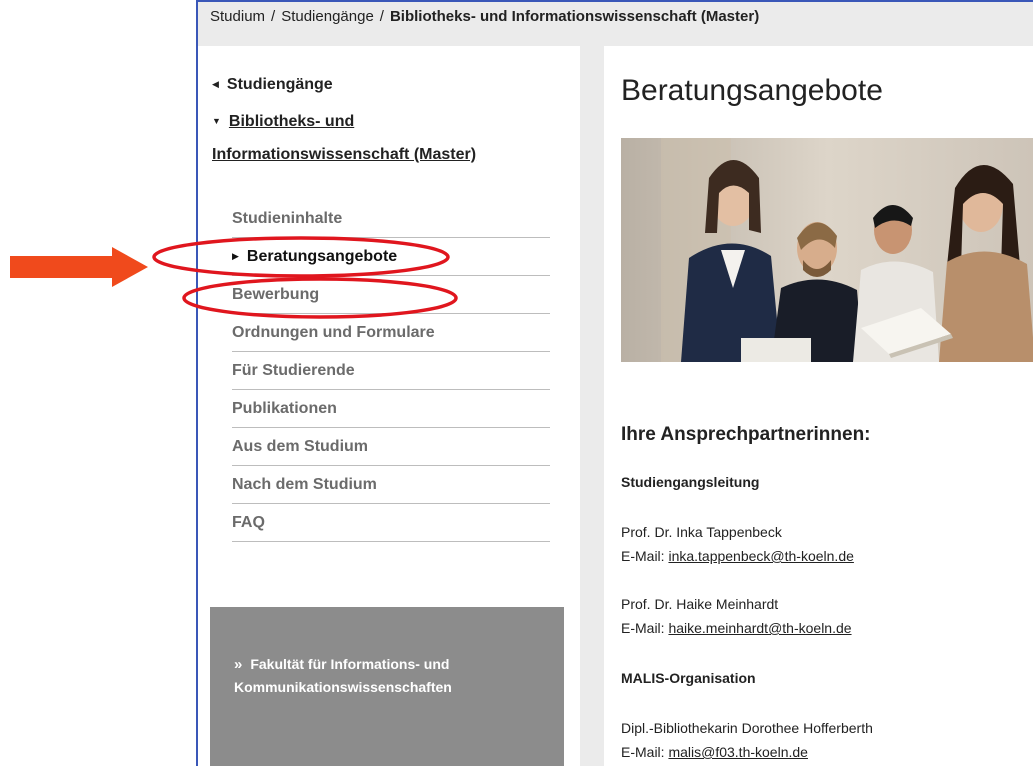 This screenshot has height=766, width=1033. Describe the element at coordinates (284, 408) in the screenshot. I see `sidebar-item-label: Publikationen` at that location.